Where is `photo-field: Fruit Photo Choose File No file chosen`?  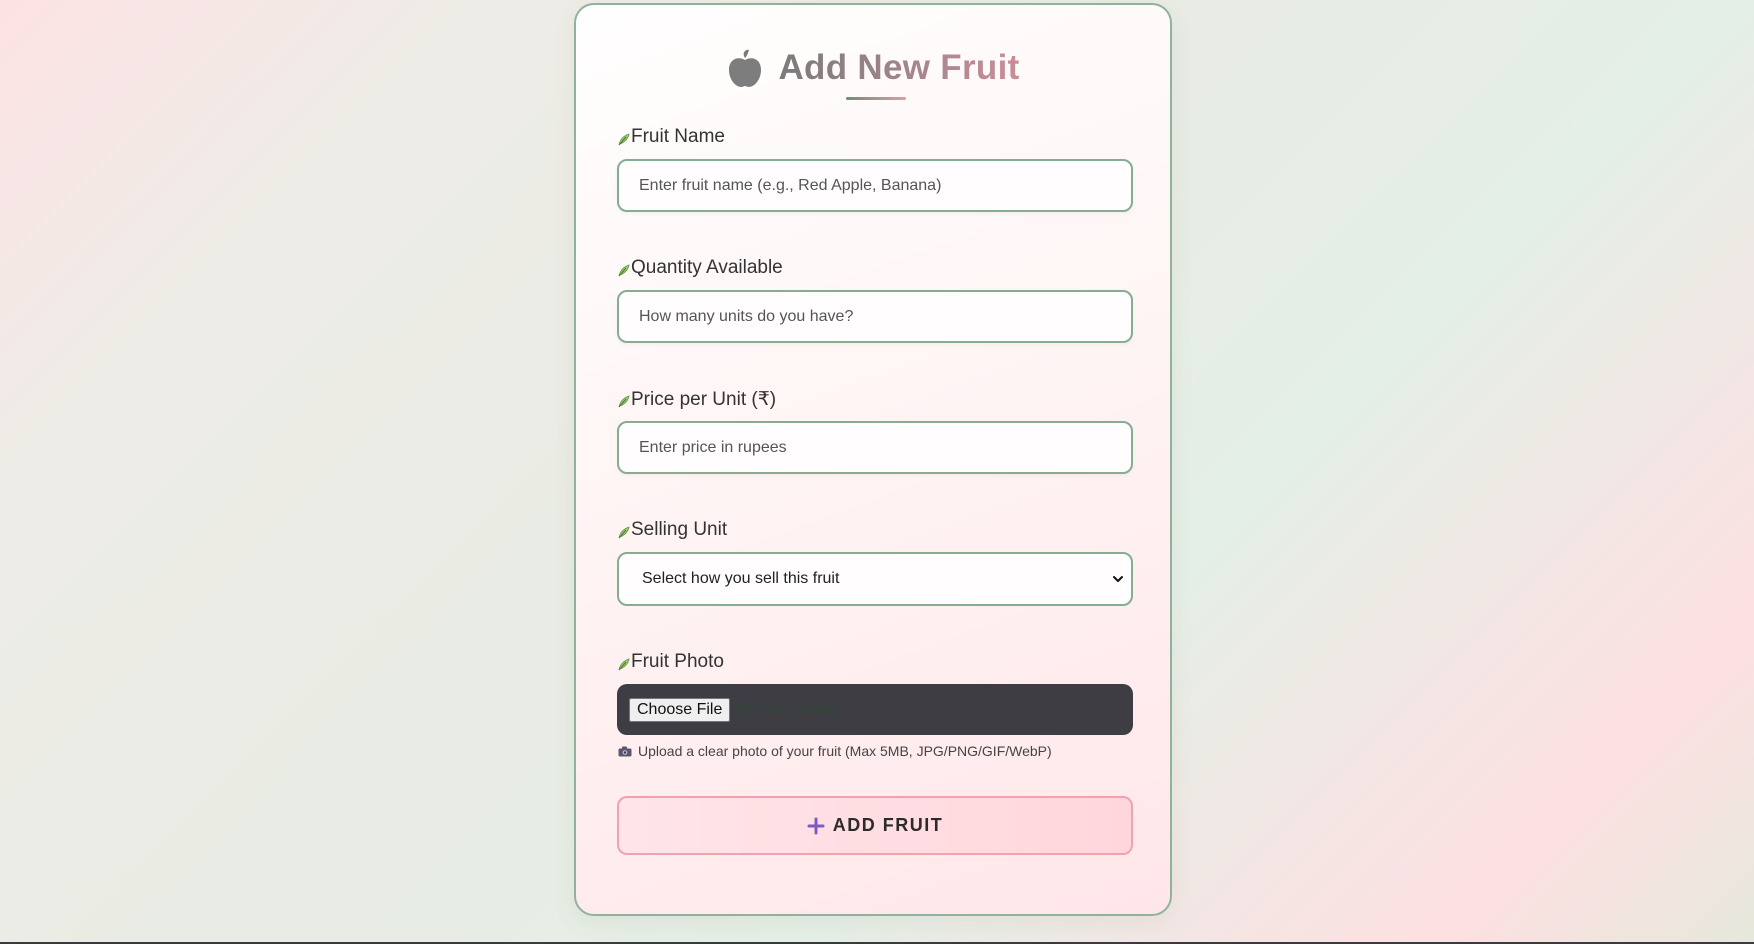
photo-field: Fruit Photo Choose File No file chosen is located at coordinates (875, 692).